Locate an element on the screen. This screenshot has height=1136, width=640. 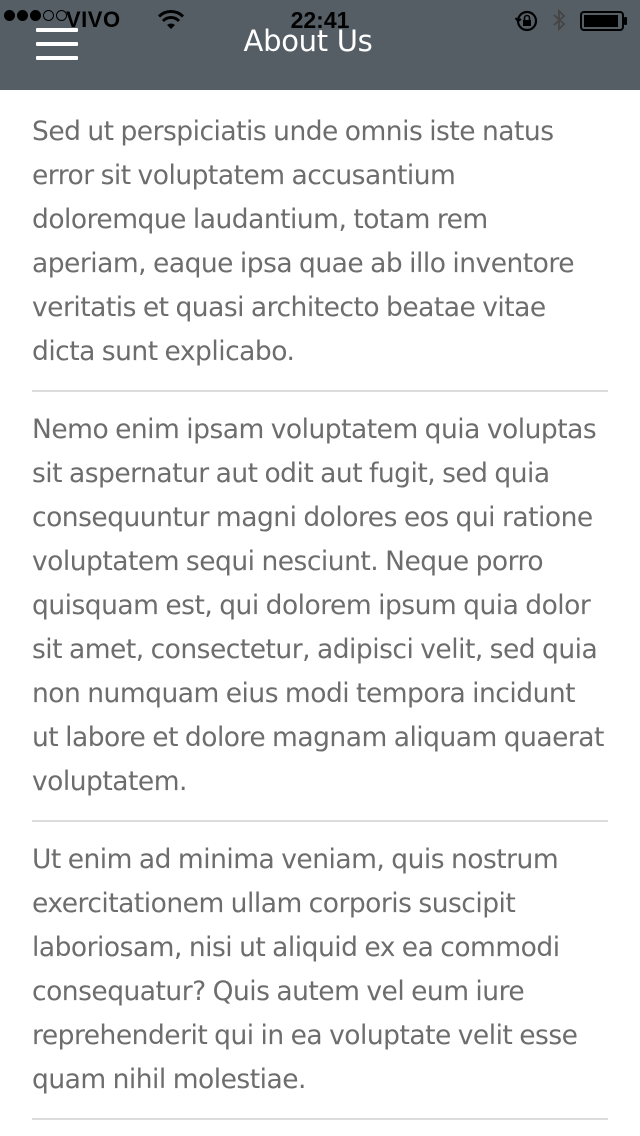
app-header: VIVO 22:41 About Us is located at coordinates (320, 45).